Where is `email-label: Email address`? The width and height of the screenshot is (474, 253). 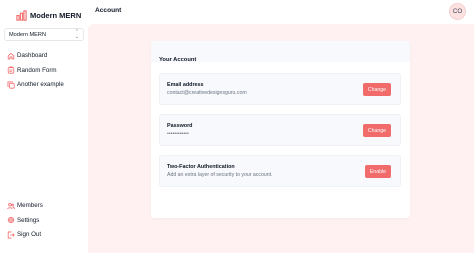 email-label: Email address is located at coordinates (185, 85).